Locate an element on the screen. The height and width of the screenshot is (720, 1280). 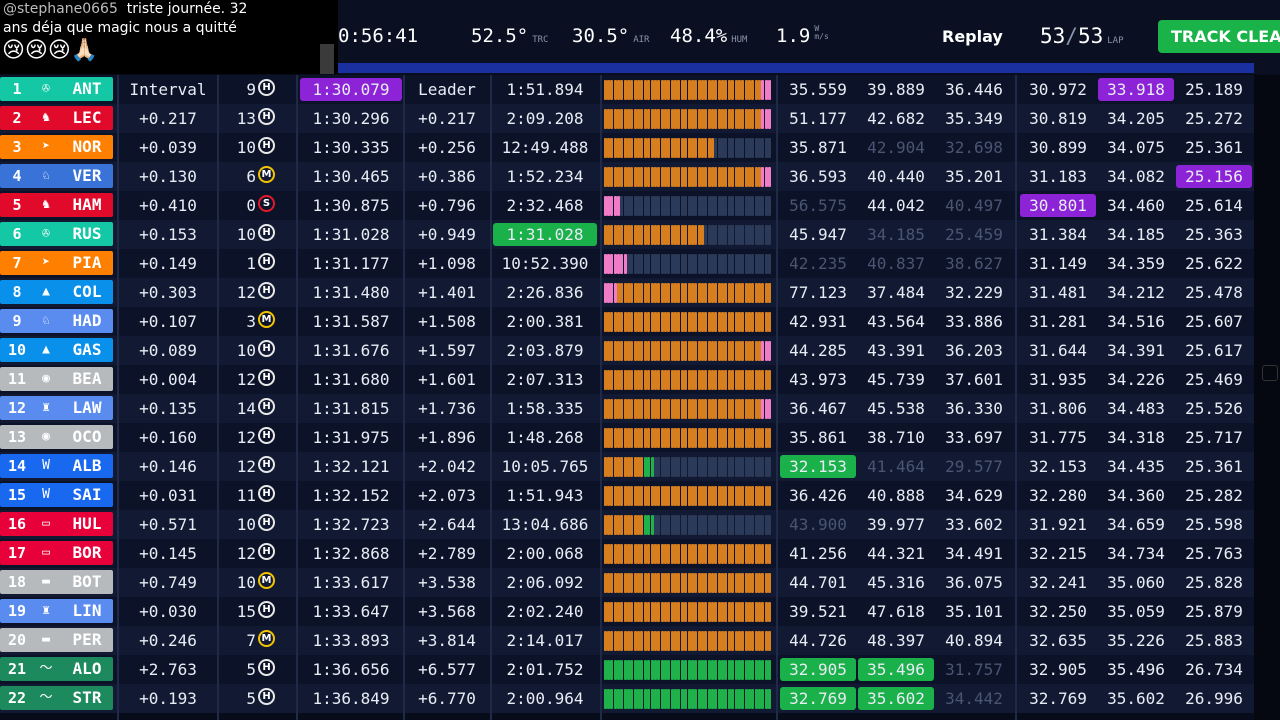
best-sector3-cell: 25.156 is located at coordinates (1214, 176).